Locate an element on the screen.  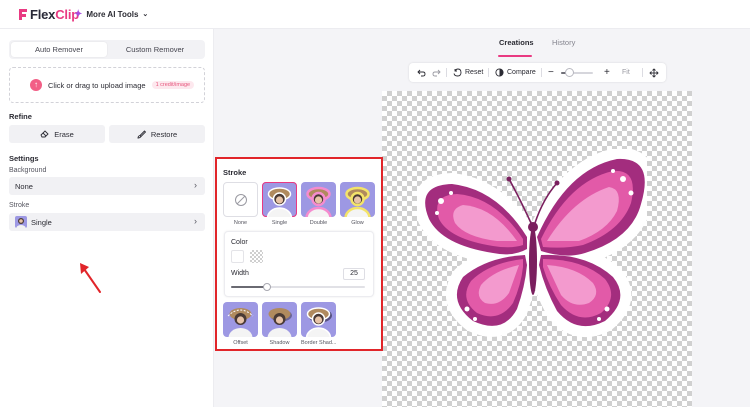
zoom-slider-handle is located at coordinates (569, 72).